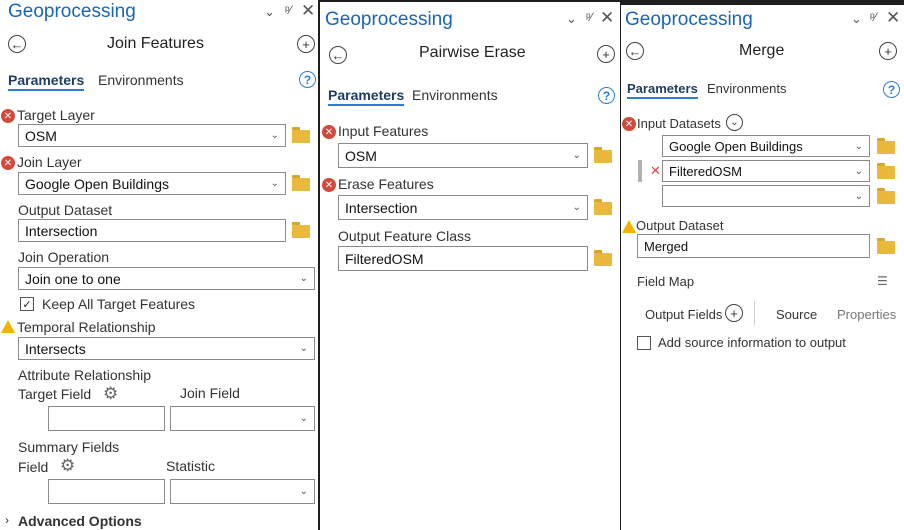 Image resolution: width=904 pixels, height=530 pixels. What do you see at coordinates (55, 348) in the screenshot?
I see `temporal-relationship-value: Intersects` at bounding box center [55, 348].